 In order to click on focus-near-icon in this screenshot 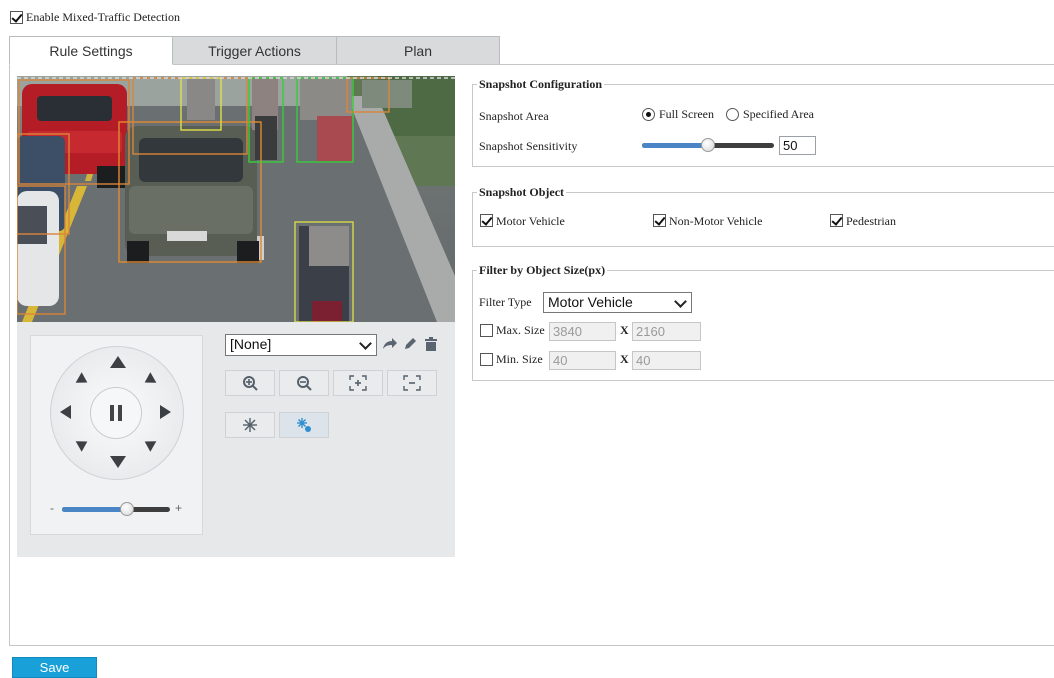, I will do `click(358, 383)`.